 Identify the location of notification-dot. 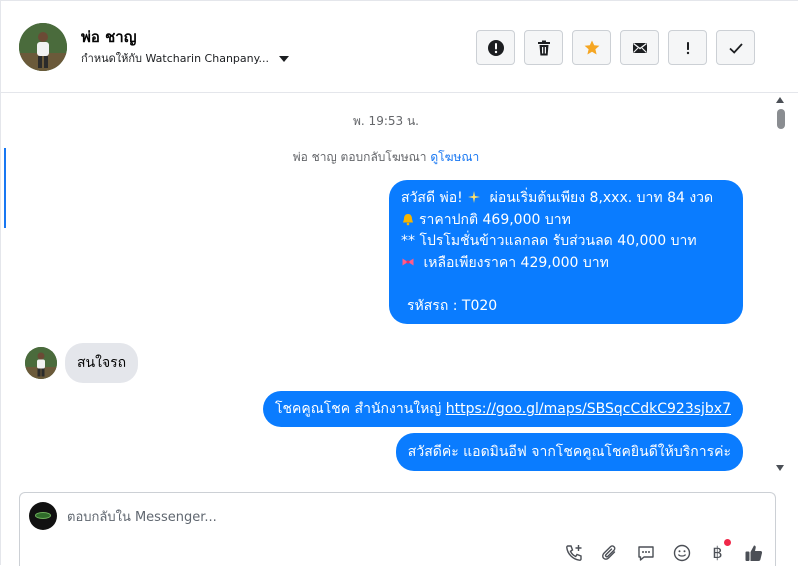
(727, 542).